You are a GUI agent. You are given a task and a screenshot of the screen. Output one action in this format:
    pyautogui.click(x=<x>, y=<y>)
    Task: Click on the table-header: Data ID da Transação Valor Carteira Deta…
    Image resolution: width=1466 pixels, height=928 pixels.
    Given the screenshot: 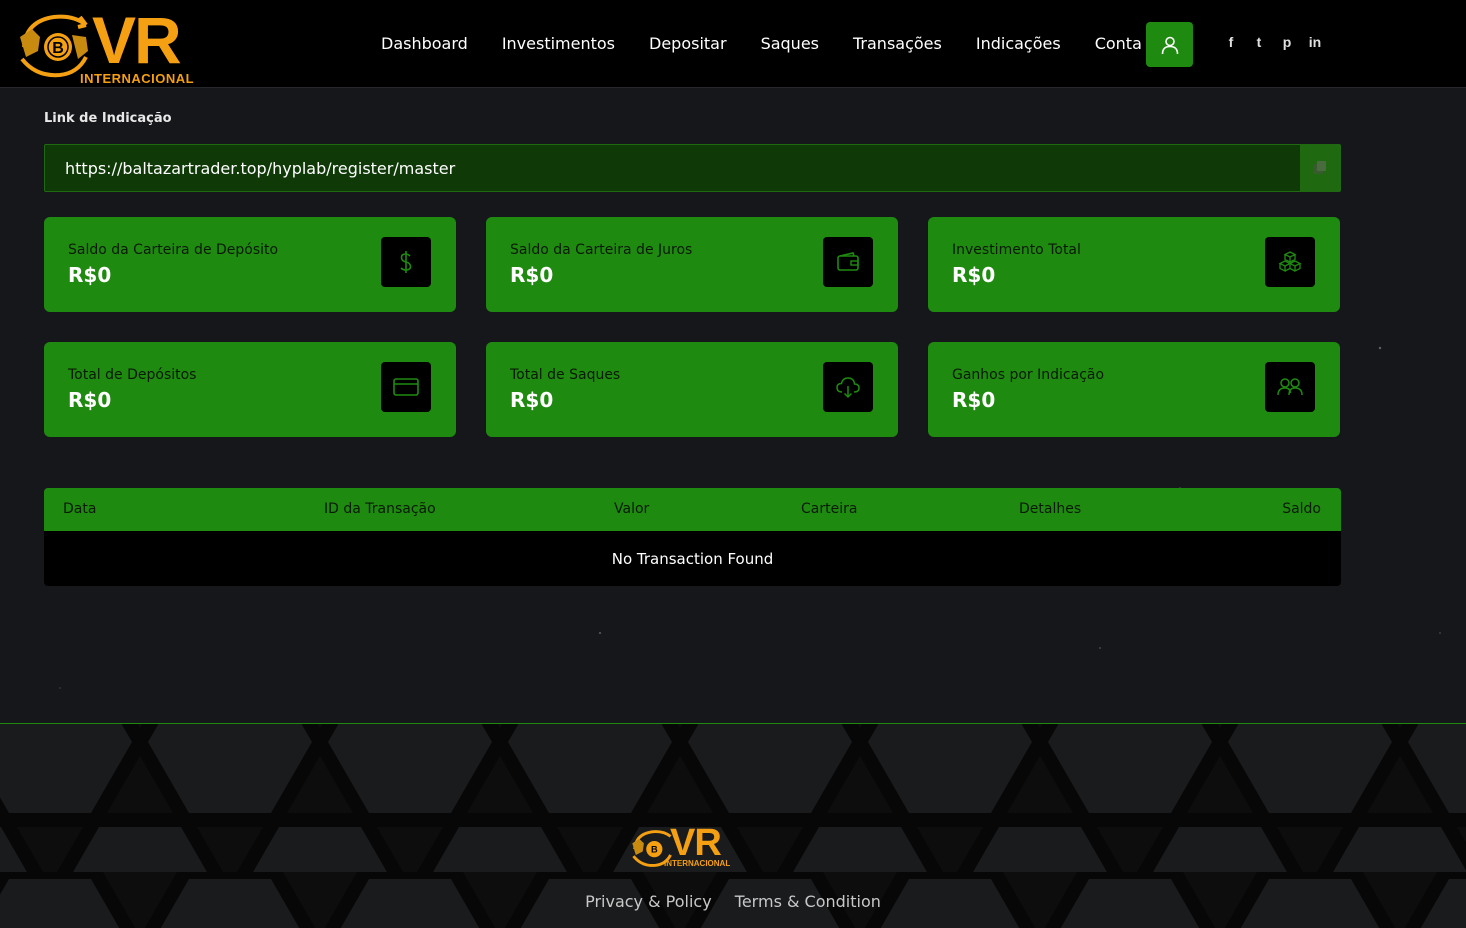 What is the action you would take?
    pyautogui.click(x=692, y=509)
    